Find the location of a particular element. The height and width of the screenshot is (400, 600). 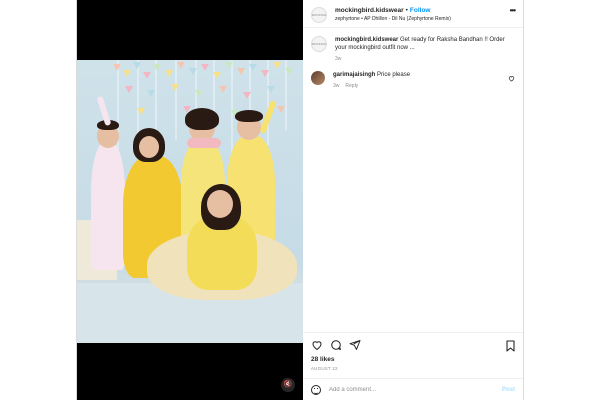

reply-button: Reply is located at coordinates (351, 86).